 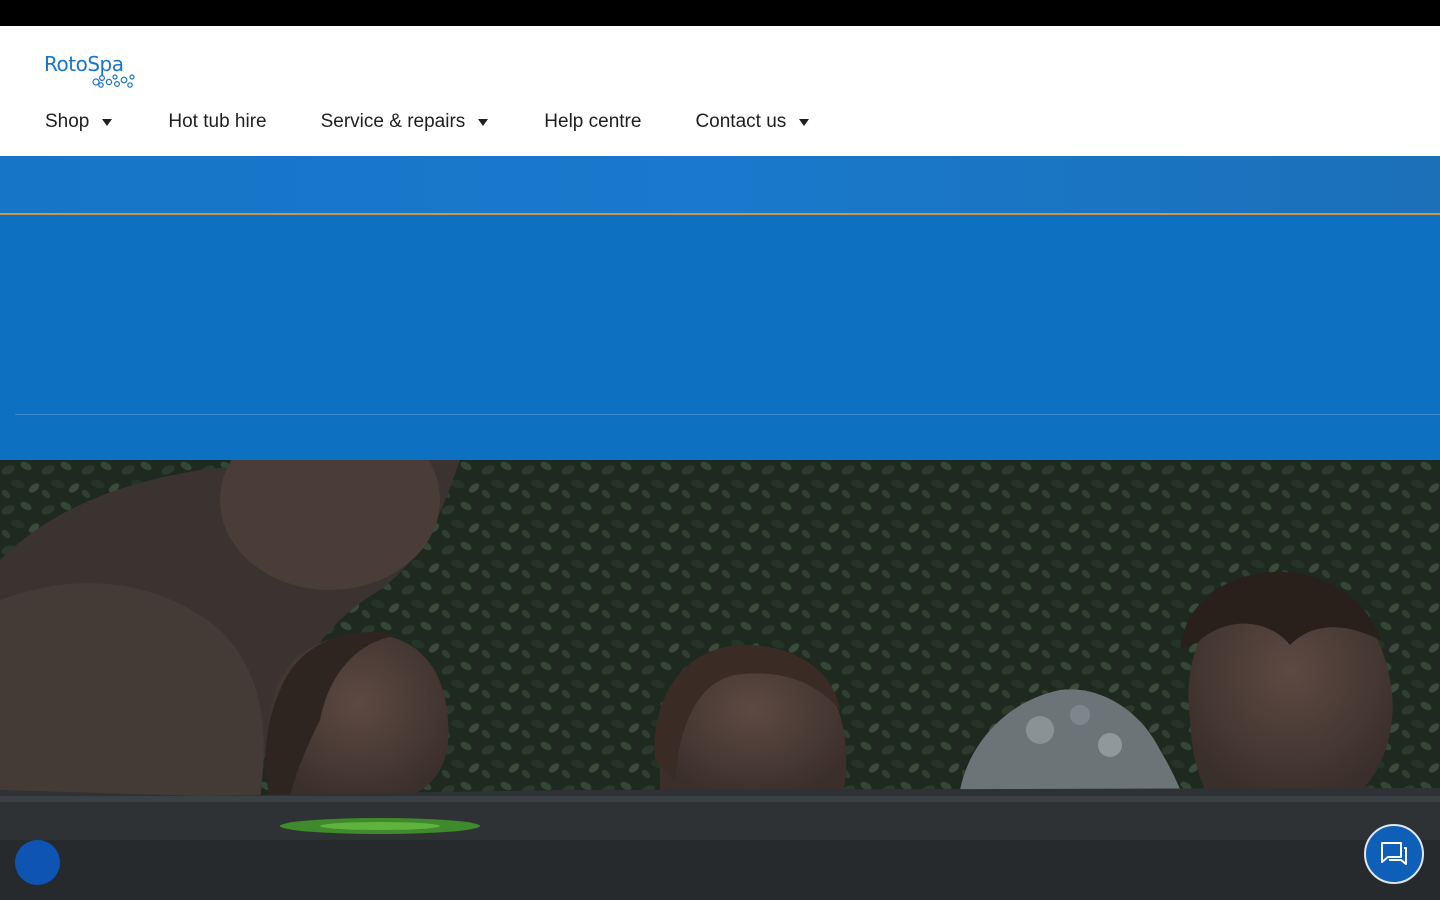 What do you see at coordinates (67, 121) in the screenshot?
I see `nav-label: Shop` at bounding box center [67, 121].